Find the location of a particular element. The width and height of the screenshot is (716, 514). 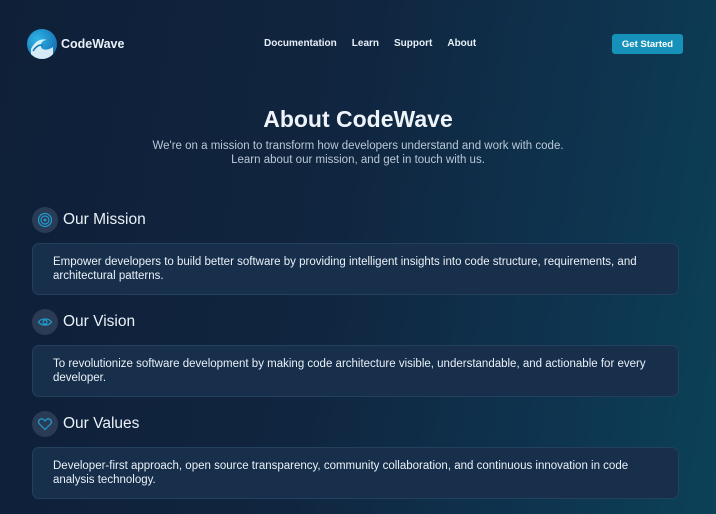

vision-heading: Our Vision is located at coordinates (83, 322).